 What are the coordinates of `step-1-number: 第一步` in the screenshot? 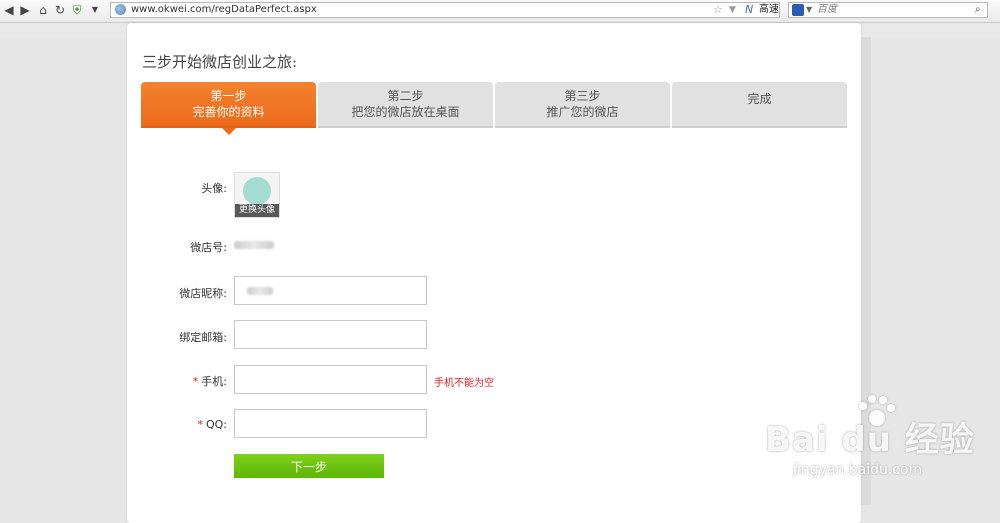 It's located at (228, 96).